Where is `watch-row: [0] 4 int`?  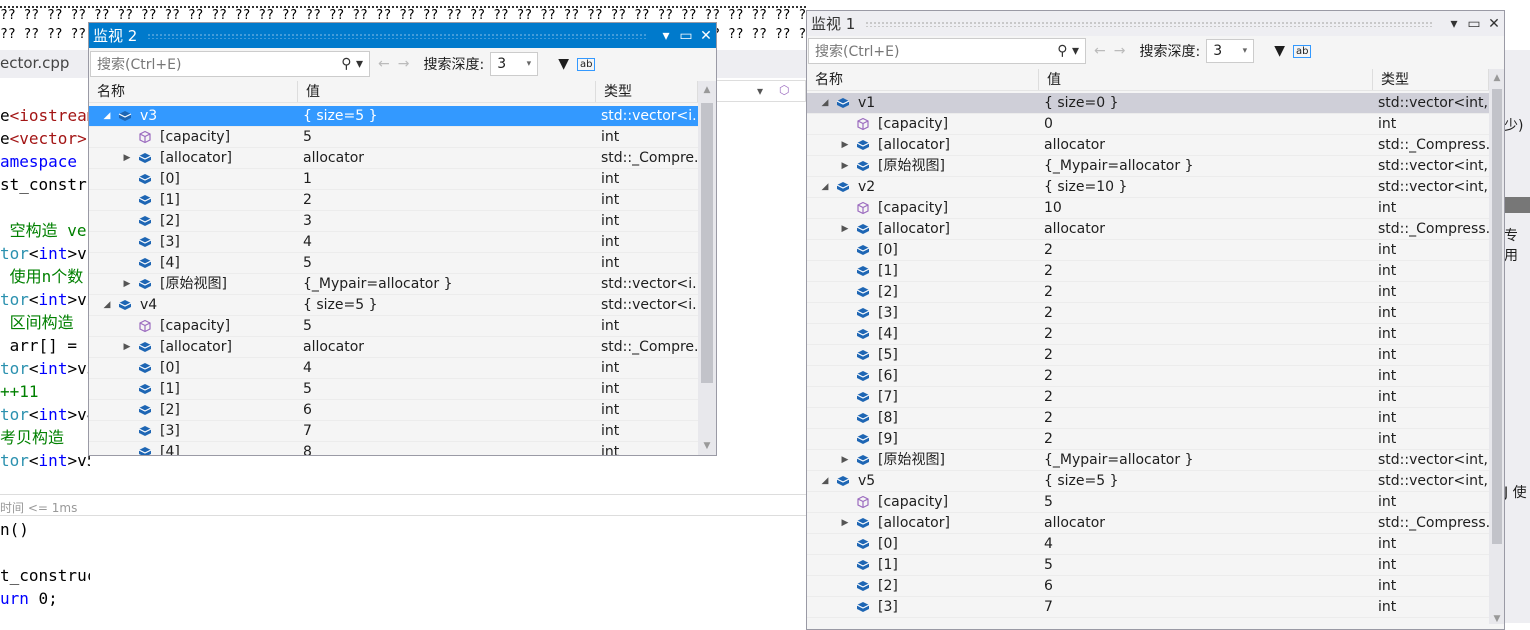 watch-row: [0] 4 int is located at coordinates (393, 368).